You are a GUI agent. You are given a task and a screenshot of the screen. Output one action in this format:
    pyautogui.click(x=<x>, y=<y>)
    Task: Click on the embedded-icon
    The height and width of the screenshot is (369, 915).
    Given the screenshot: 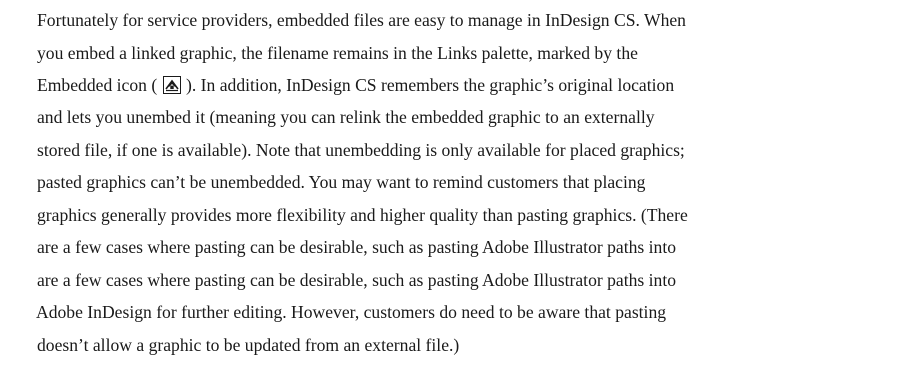 What is the action you would take?
    pyautogui.click(x=171, y=85)
    